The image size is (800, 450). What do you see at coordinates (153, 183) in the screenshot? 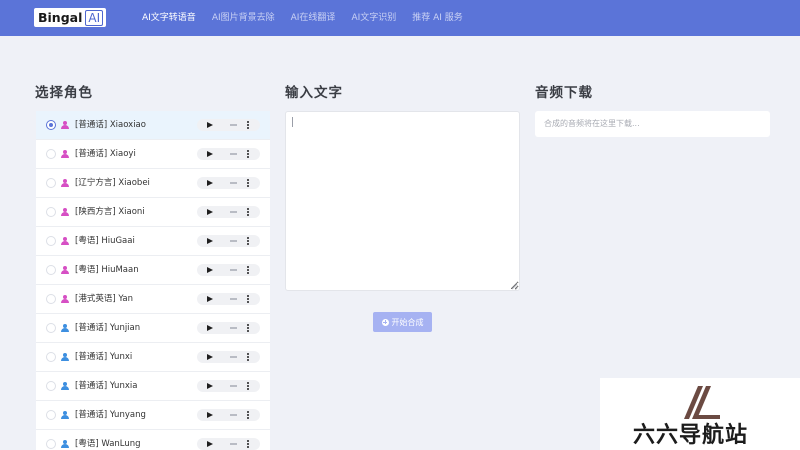
I see `voice-row: [辽宁方言] Xiaobei` at bounding box center [153, 183].